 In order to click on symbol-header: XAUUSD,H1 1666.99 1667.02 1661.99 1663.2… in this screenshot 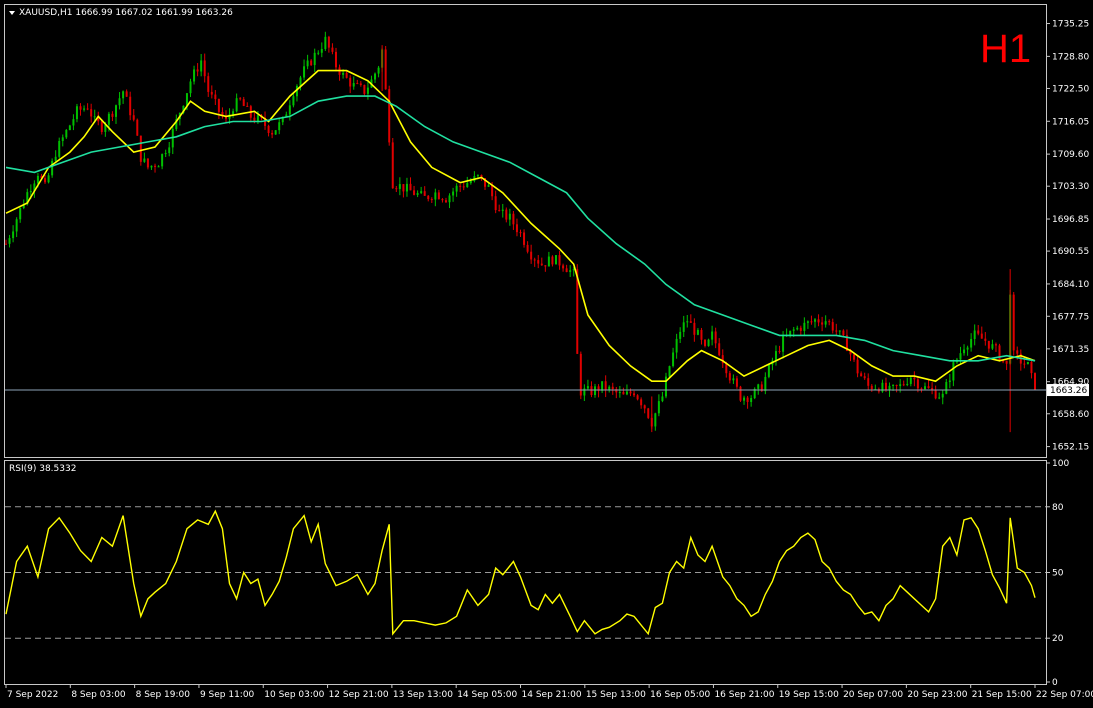, I will do `click(126, 13)`.